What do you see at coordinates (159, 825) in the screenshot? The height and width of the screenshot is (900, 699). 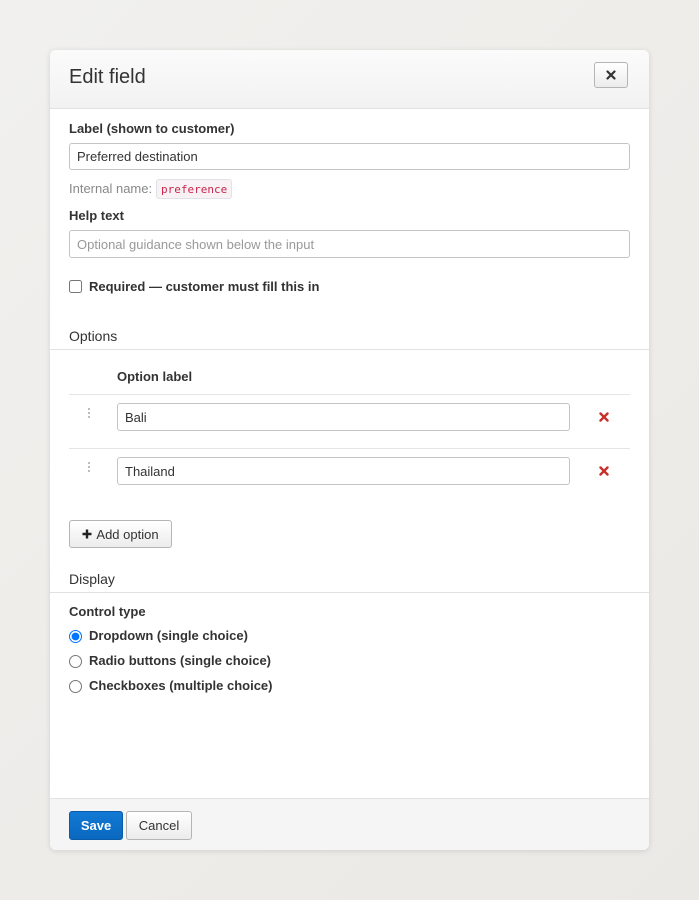 I see `cancel-button: Cancel` at bounding box center [159, 825].